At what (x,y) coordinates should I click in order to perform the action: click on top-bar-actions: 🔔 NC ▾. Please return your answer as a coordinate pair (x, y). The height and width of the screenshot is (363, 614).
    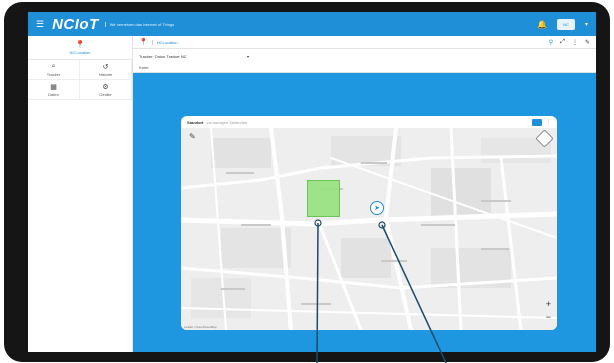
    Looking at the image, I should click on (562, 24).